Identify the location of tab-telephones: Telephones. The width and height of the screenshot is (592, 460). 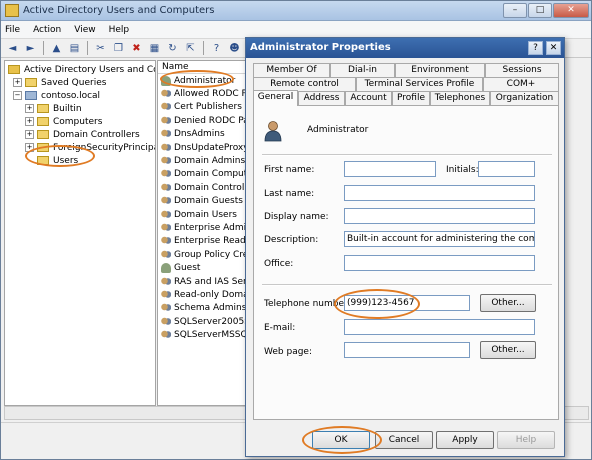
(460, 98).